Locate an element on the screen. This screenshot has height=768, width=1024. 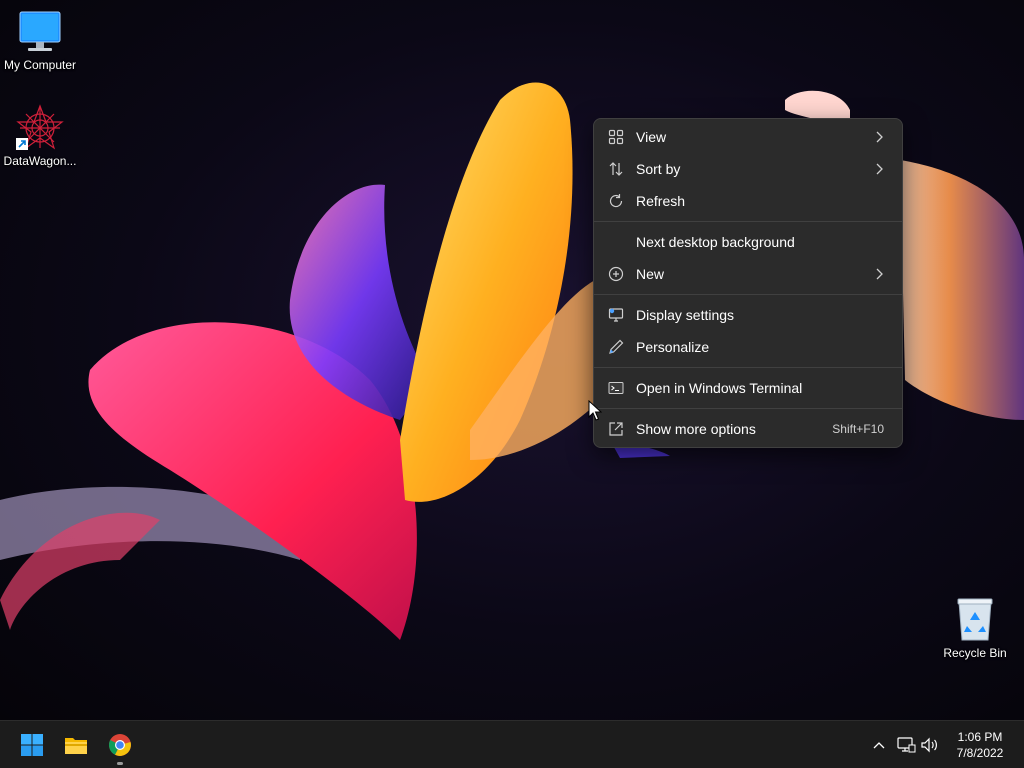
recycle-bin-icon is located at coordinates (975, 620).